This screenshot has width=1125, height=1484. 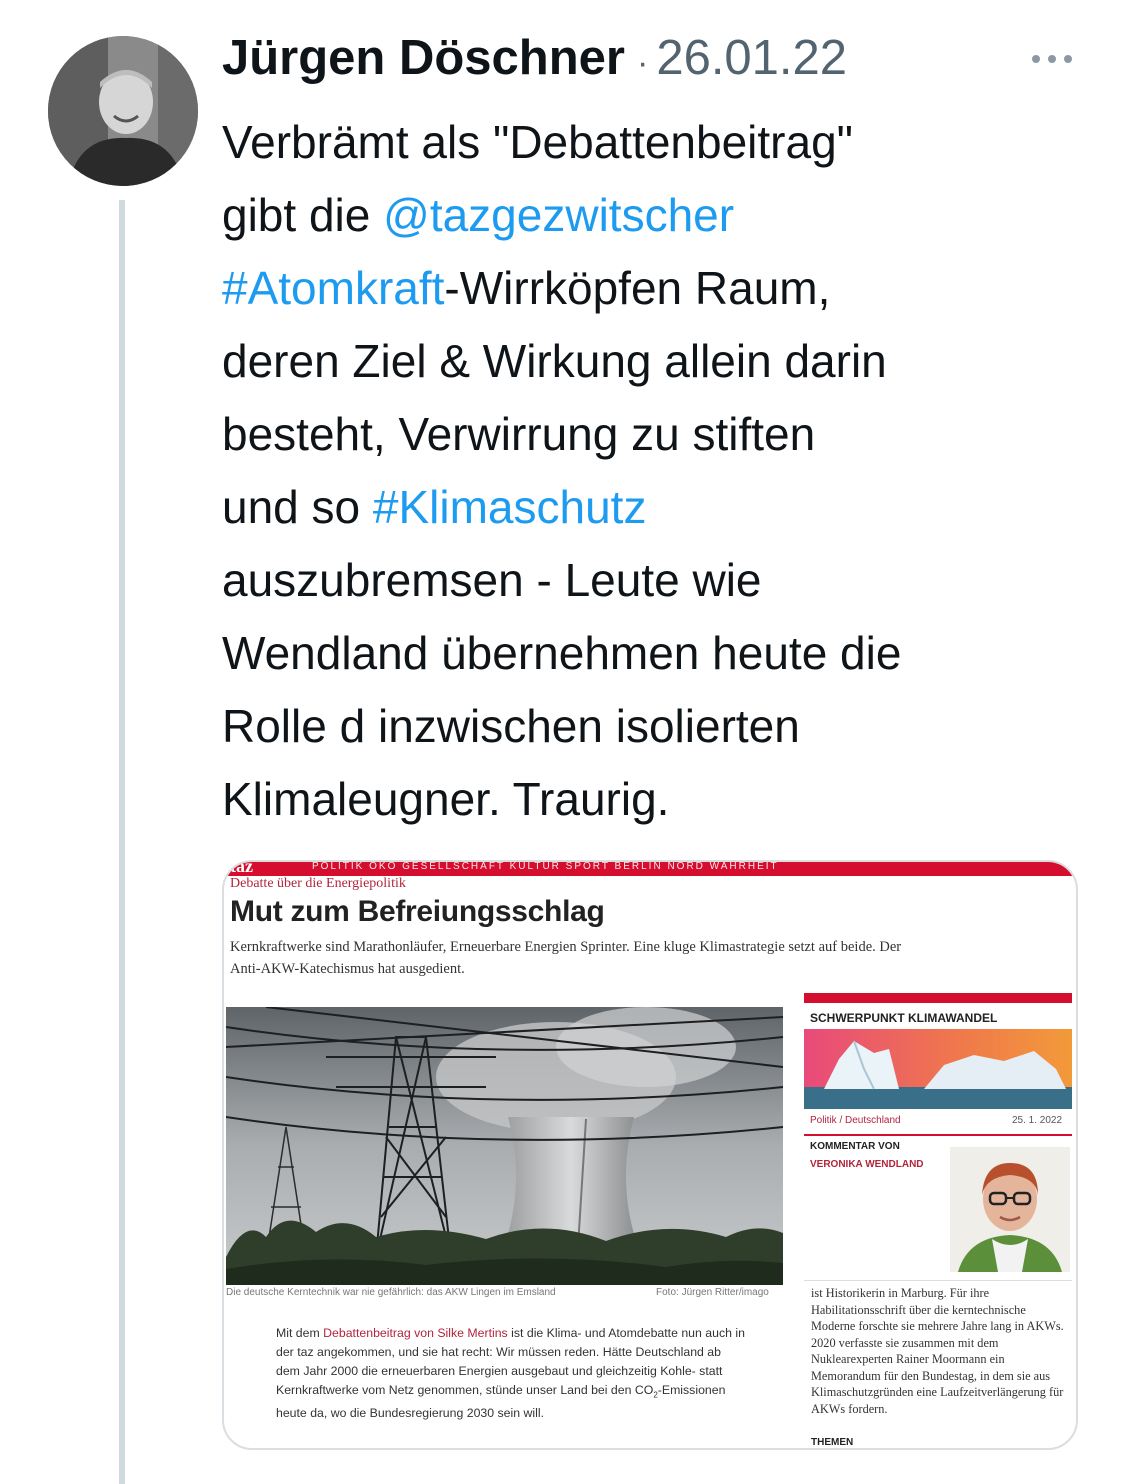 What do you see at coordinates (519, 434) in the screenshot?
I see `tweet-text-segment: besteht, Verwirrung zu stiften` at bounding box center [519, 434].